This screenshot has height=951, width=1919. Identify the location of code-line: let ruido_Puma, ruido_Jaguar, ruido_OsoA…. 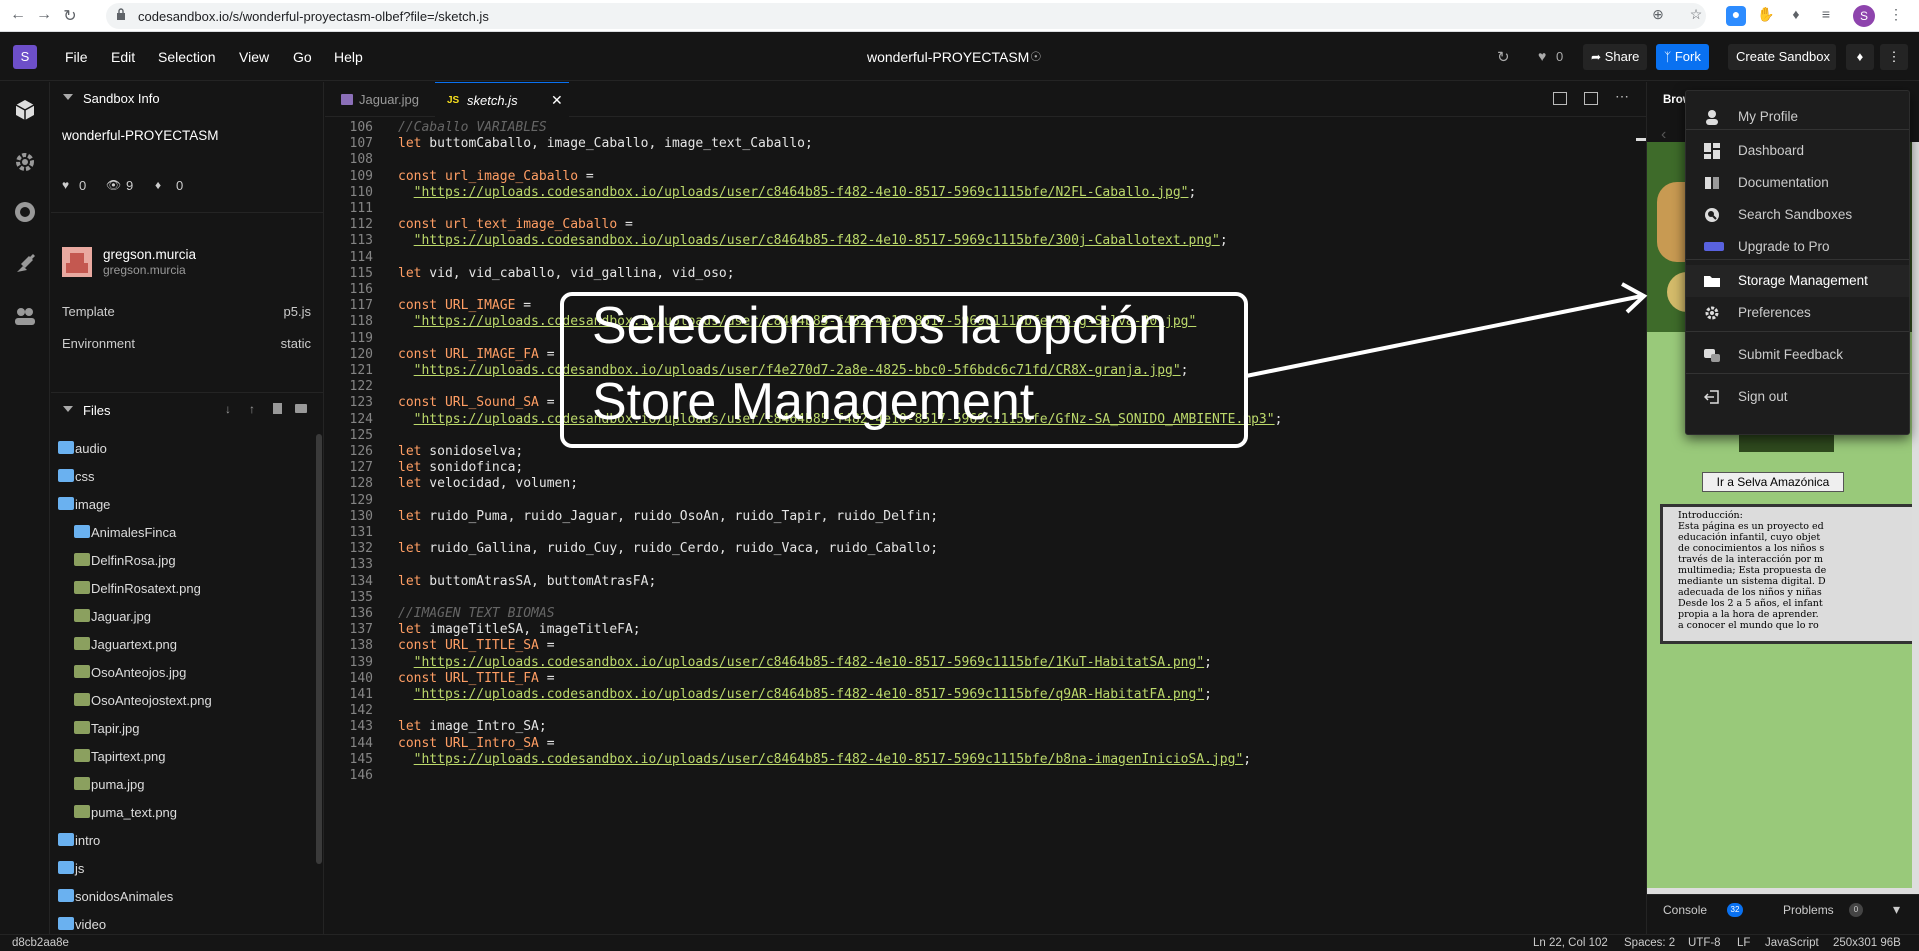
(668, 516).